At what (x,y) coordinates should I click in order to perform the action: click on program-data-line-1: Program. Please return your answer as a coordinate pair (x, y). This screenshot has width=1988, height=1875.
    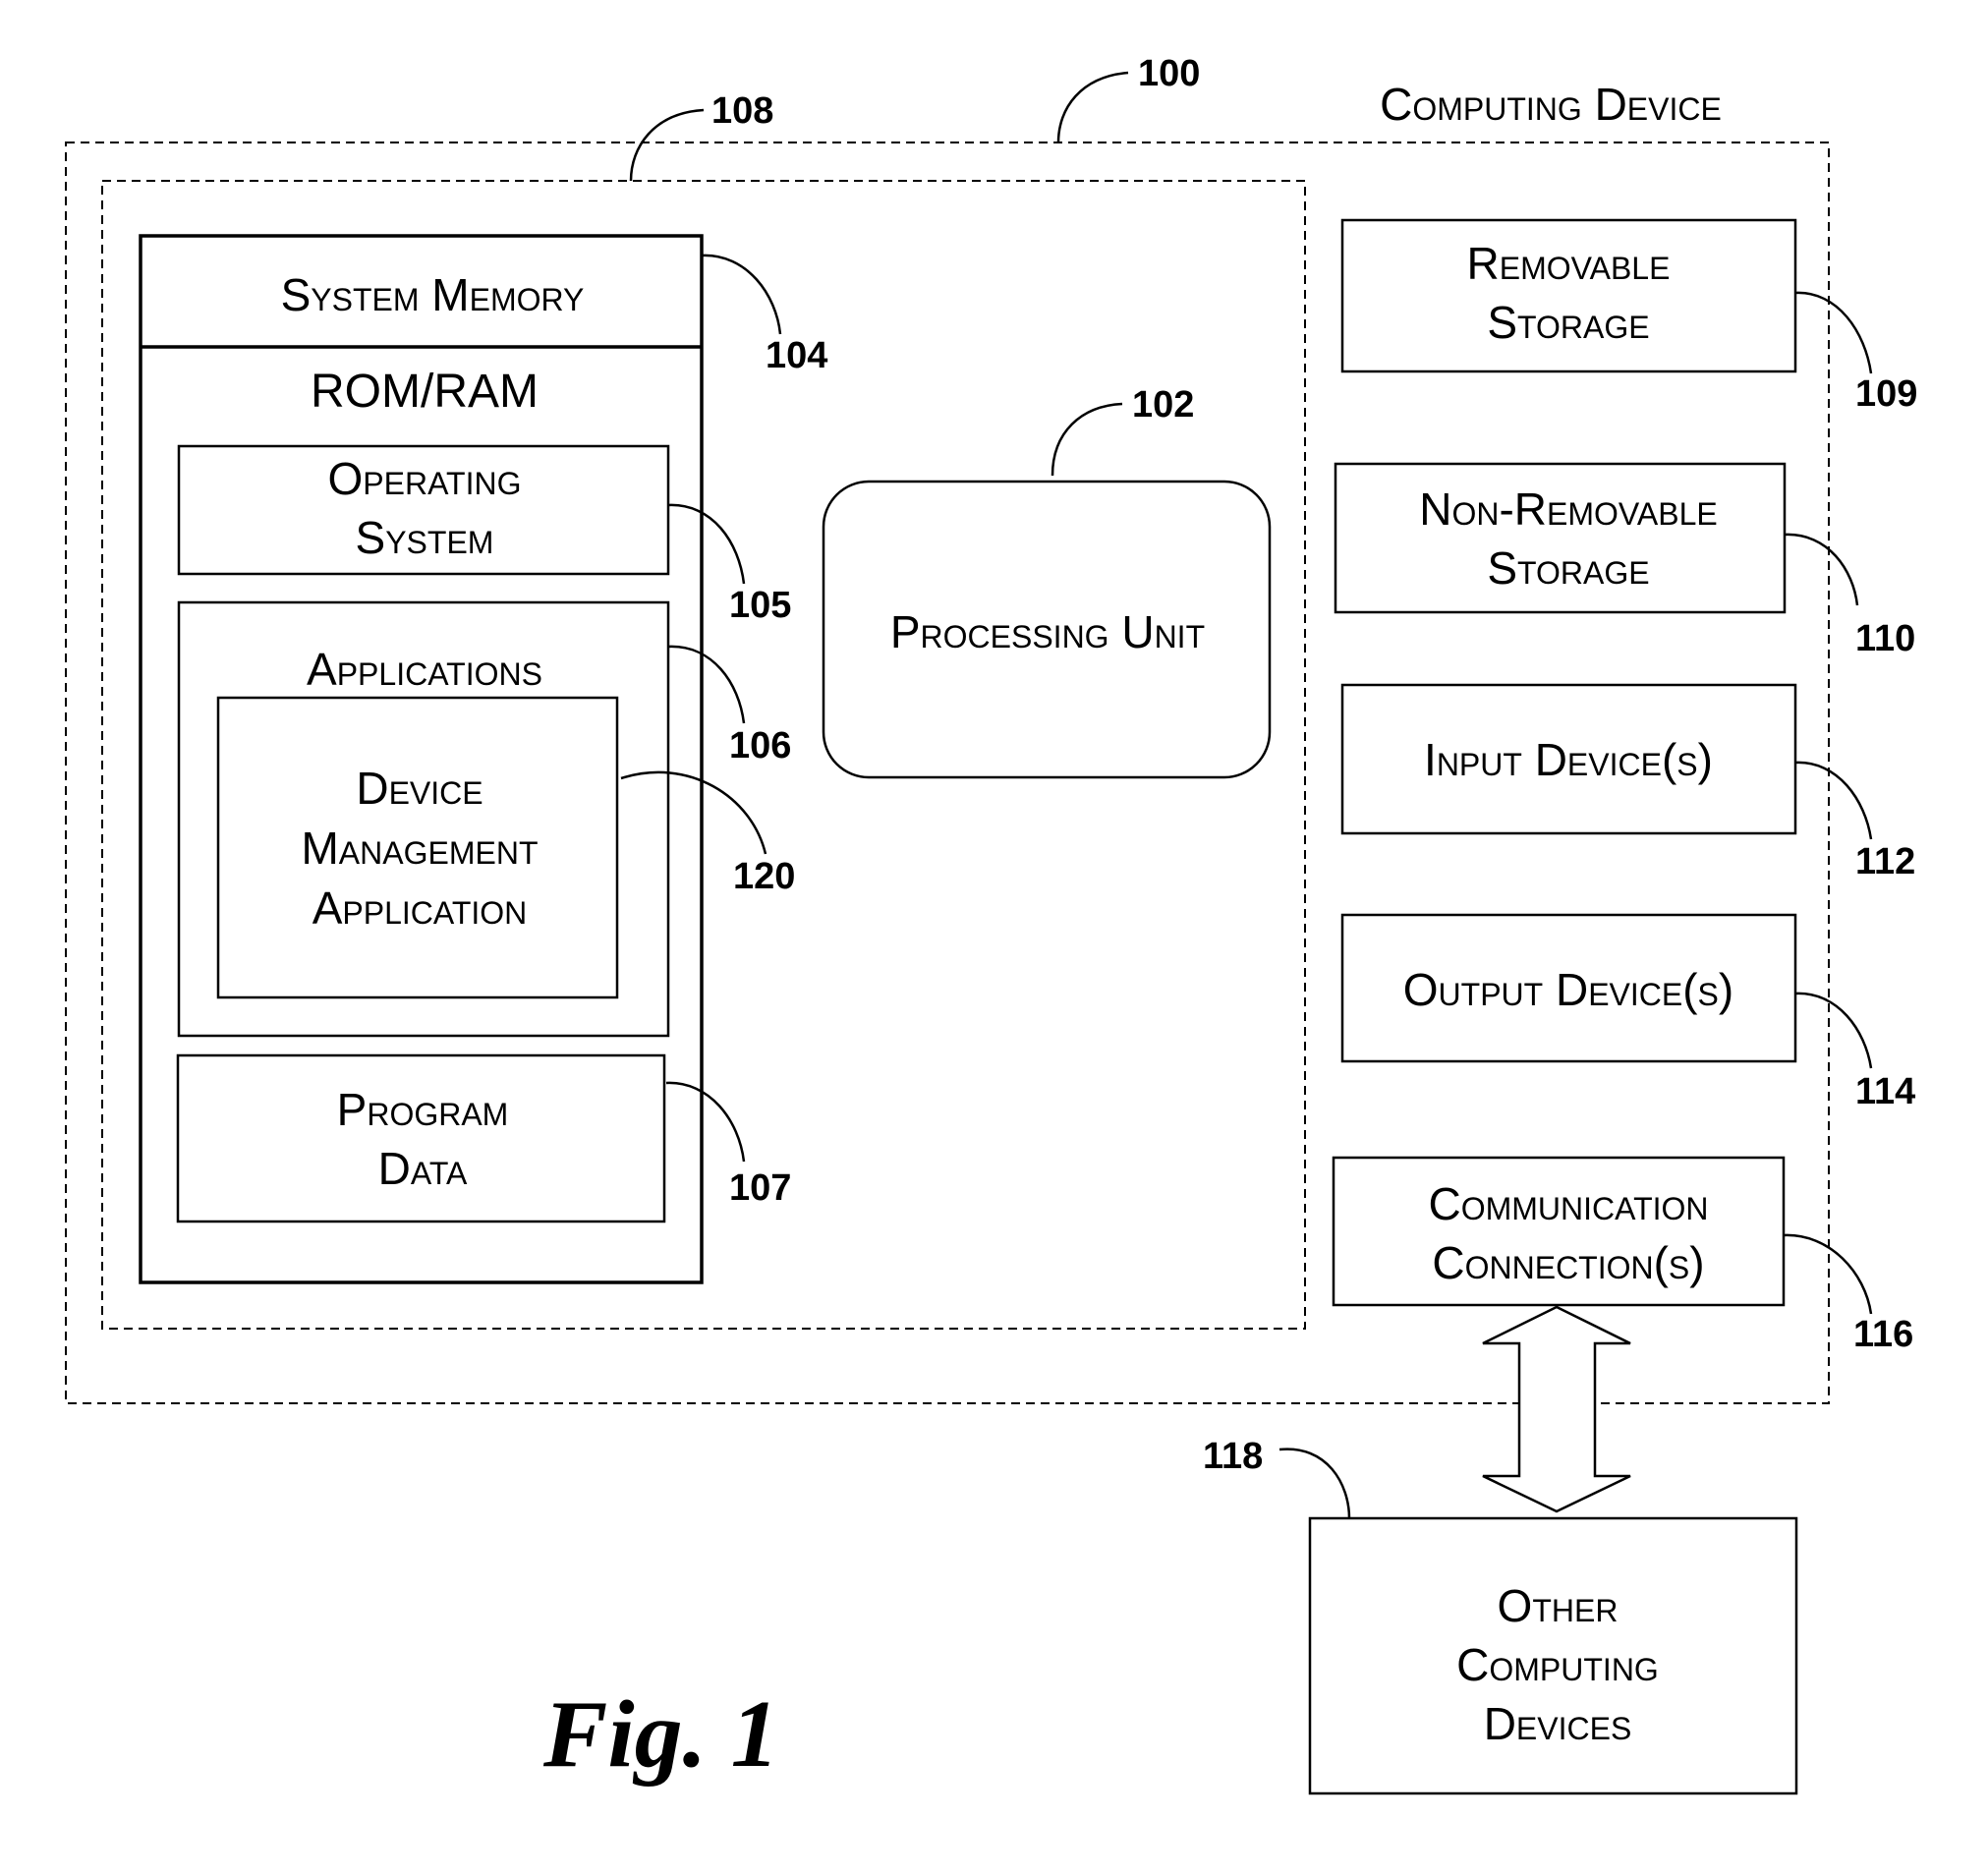
    Looking at the image, I should click on (423, 1109).